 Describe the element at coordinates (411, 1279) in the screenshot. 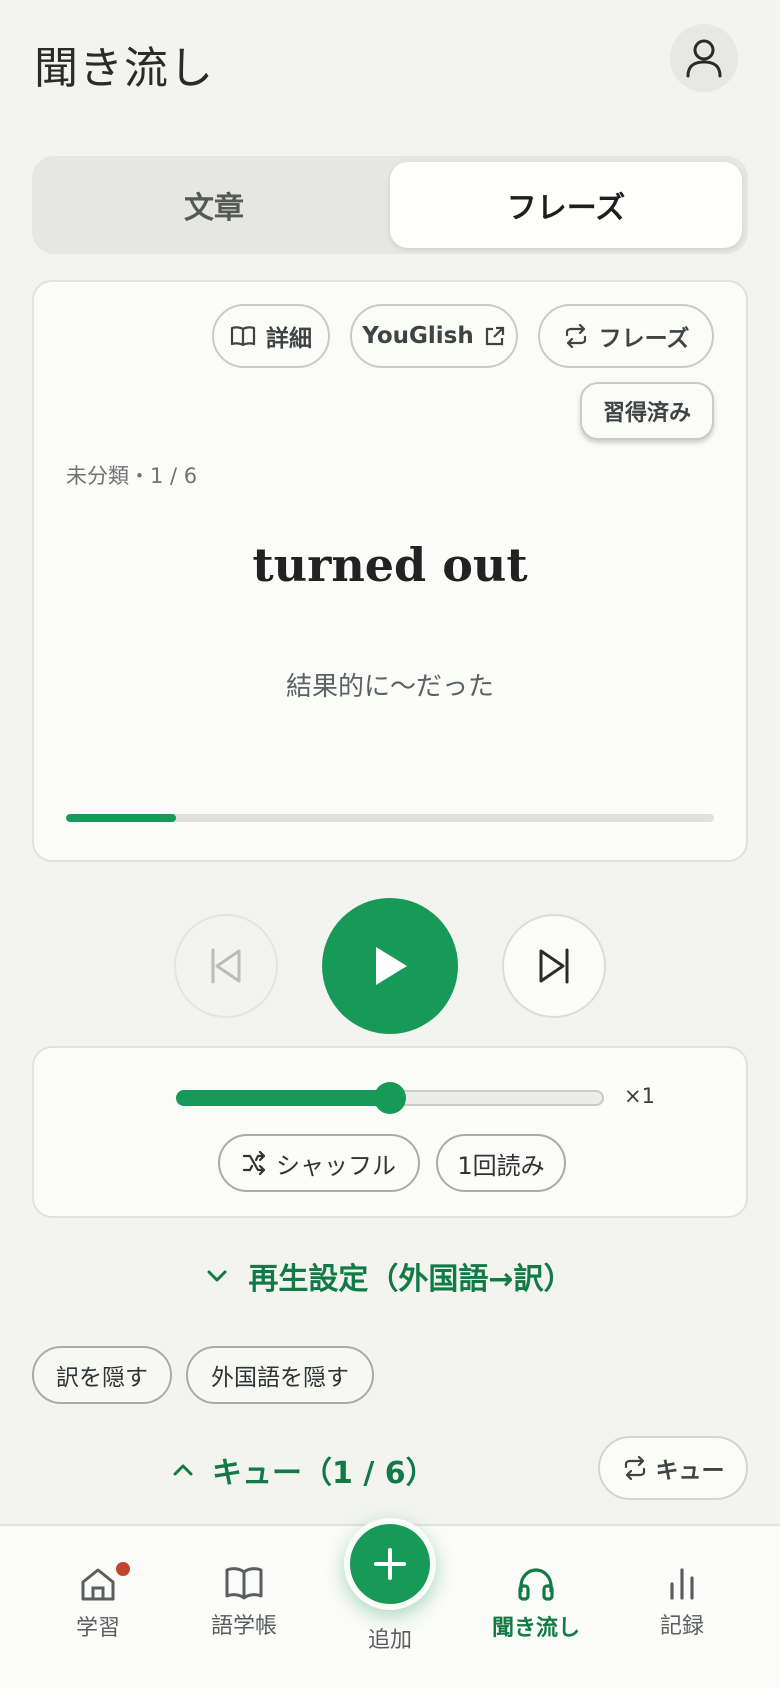

I see `playback-settings-label: 再生設定（外国語→訳）` at that location.